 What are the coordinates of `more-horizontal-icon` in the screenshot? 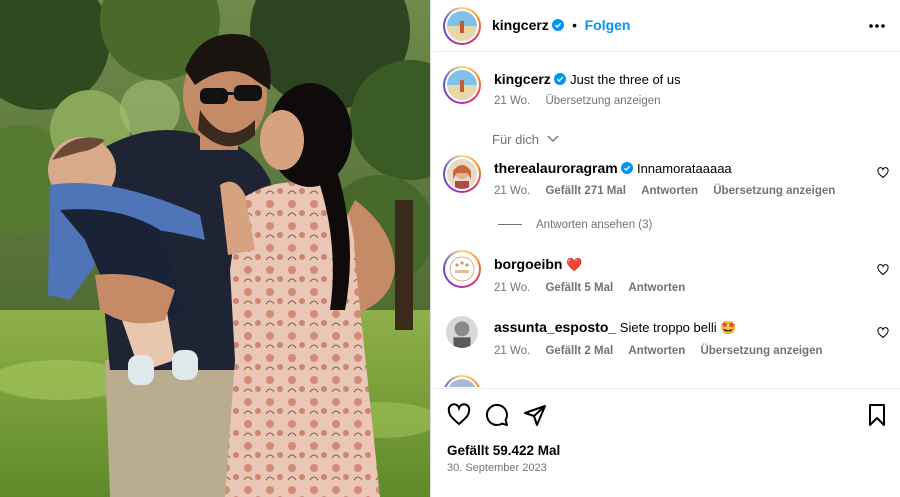 It's located at (877, 26).